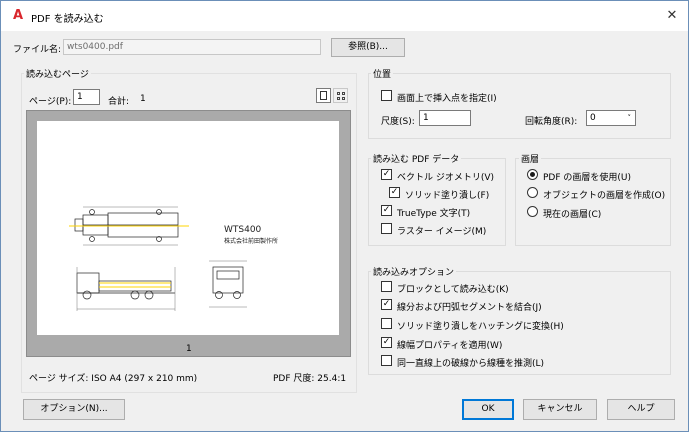 The height and width of the screenshot is (432, 689). Describe the element at coordinates (323, 95) in the screenshot. I see `single-page-view-icon` at that location.